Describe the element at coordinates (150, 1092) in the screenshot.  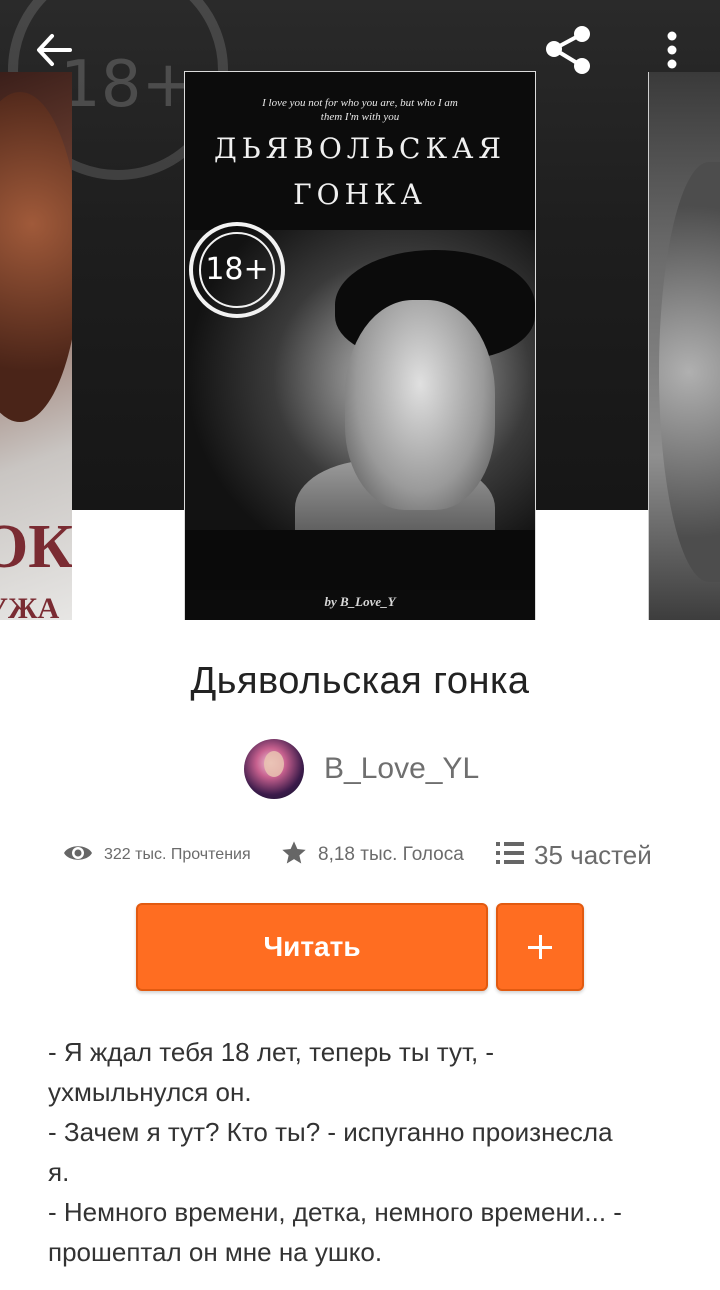
I see `description-line: ухмыльнулся он.` at that location.